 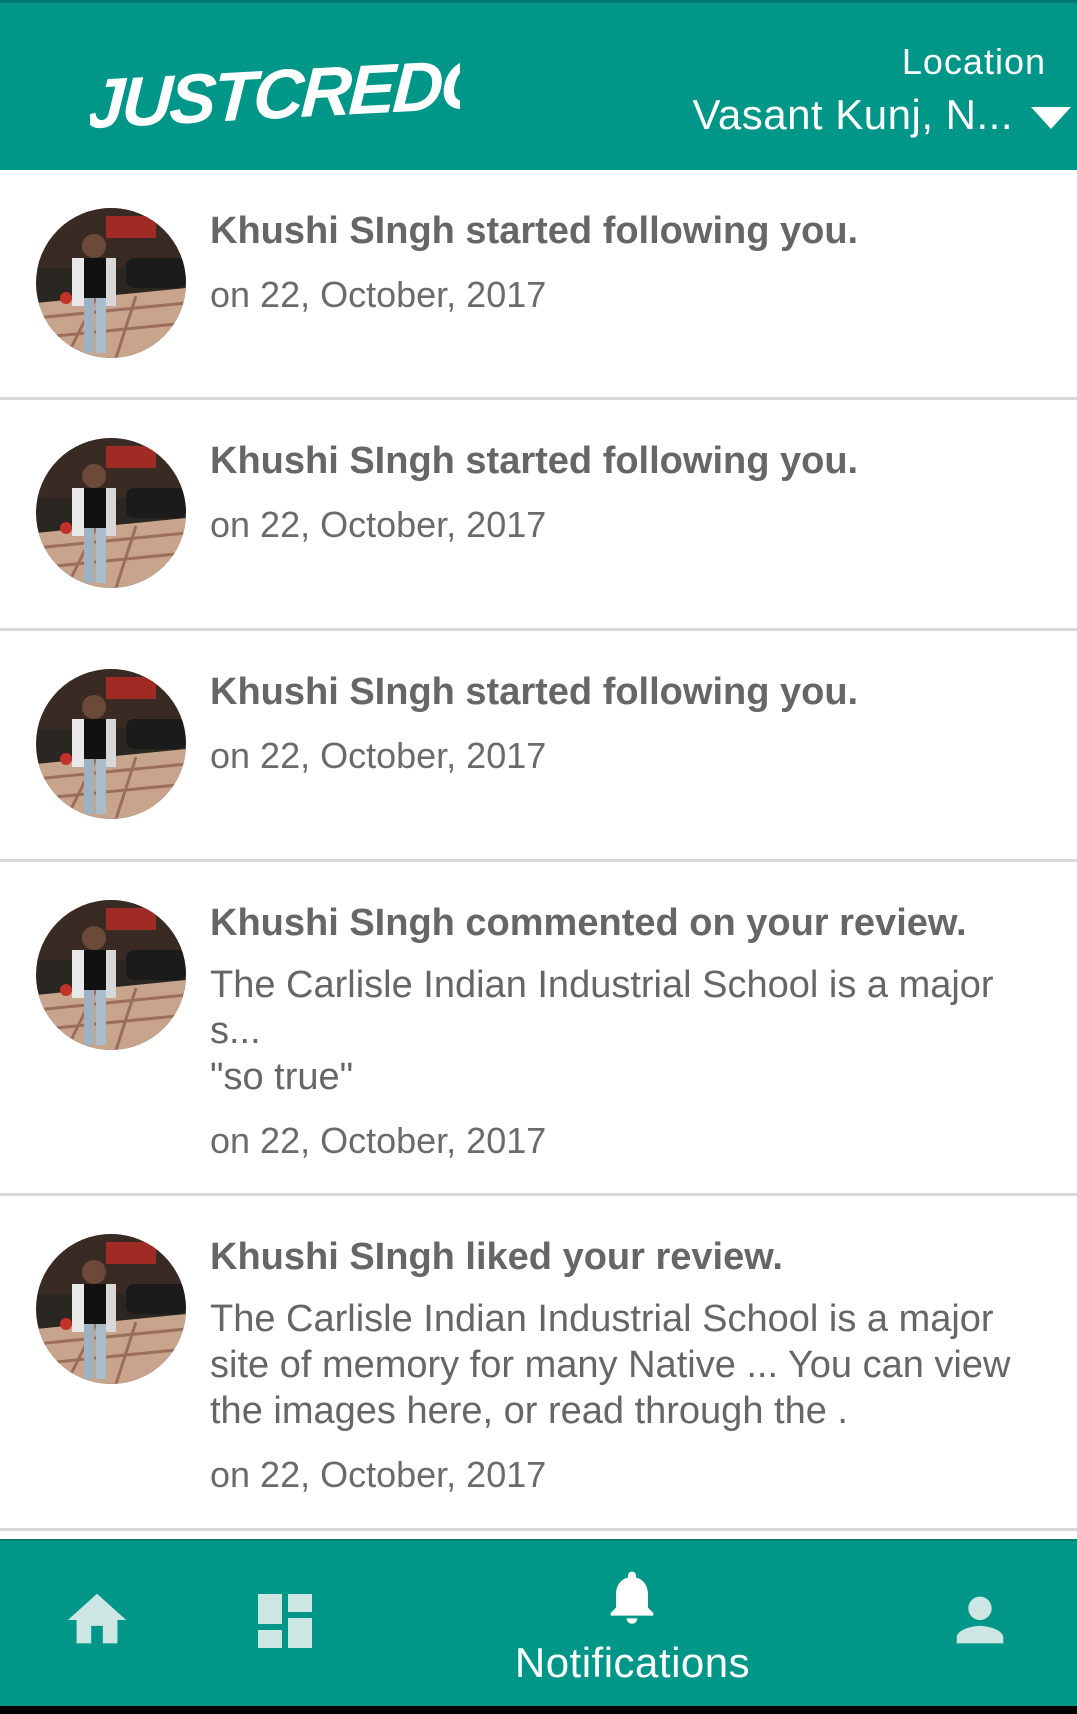 I want to click on bell-icon, so click(x=632, y=1597).